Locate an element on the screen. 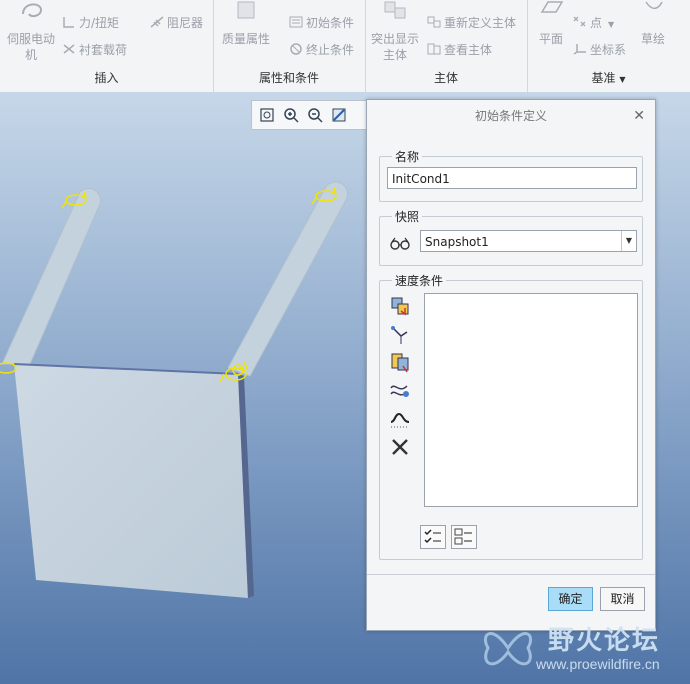  initial-condition-icon is located at coordinates (296, 22).